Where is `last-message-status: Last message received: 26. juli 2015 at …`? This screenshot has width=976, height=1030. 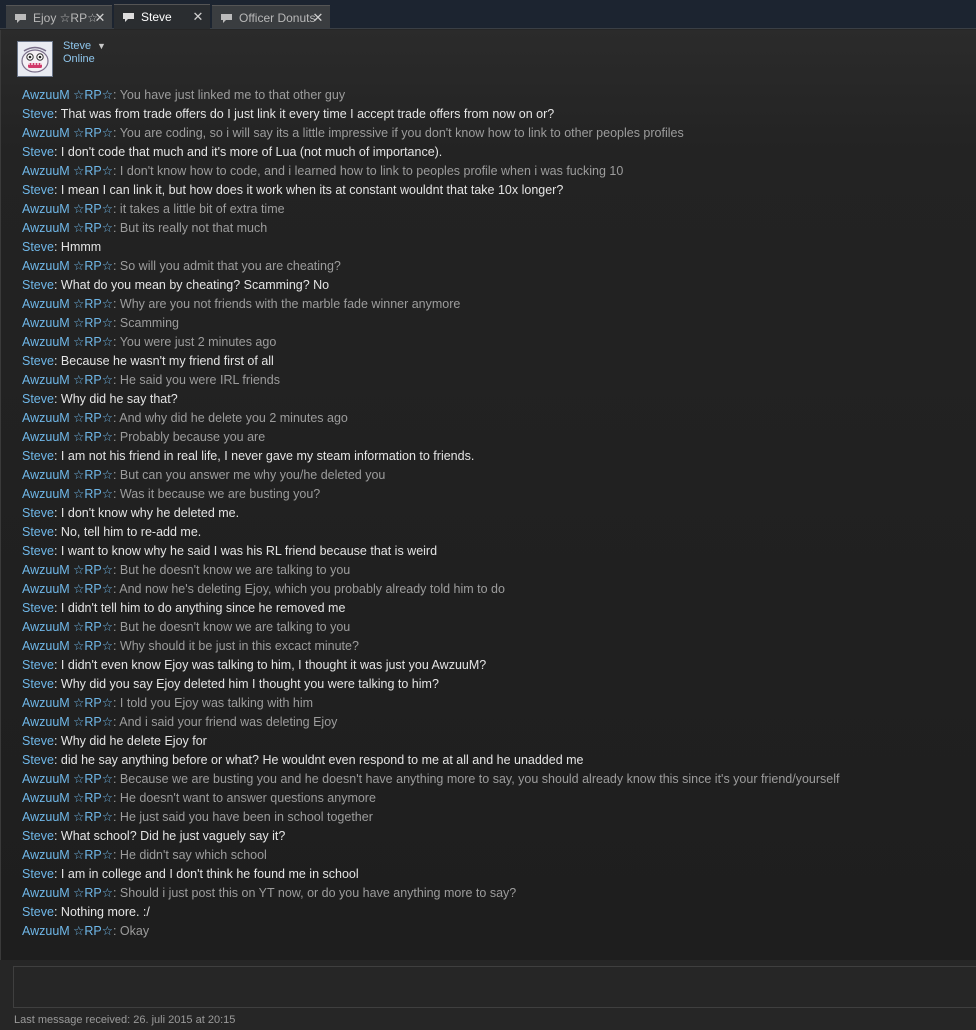
last-message-status: Last message received: 26. juli 2015 at … is located at coordinates (125, 1020).